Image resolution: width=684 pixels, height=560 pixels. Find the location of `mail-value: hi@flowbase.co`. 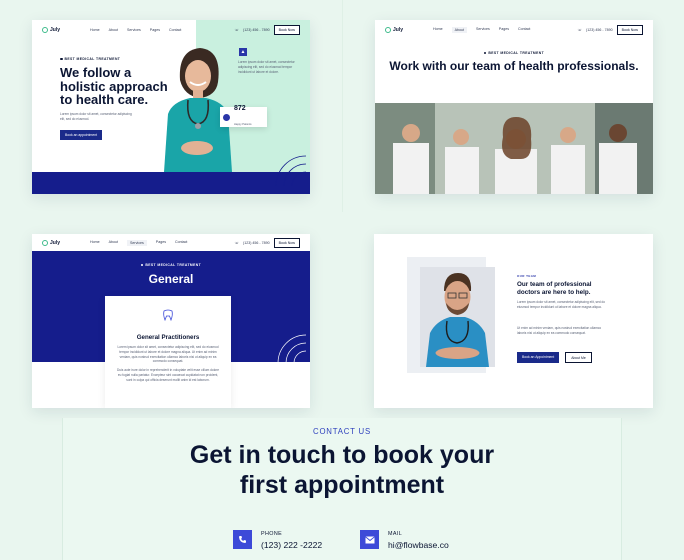

mail-value: hi@flowbase.co is located at coordinates (418, 545).